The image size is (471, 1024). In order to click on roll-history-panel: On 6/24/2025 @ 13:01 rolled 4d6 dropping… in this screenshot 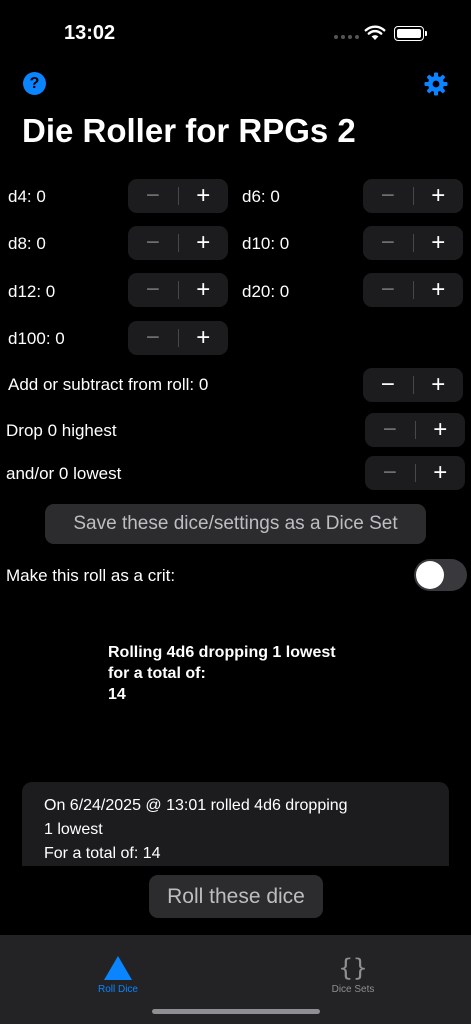, I will do `click(235, 824)`.